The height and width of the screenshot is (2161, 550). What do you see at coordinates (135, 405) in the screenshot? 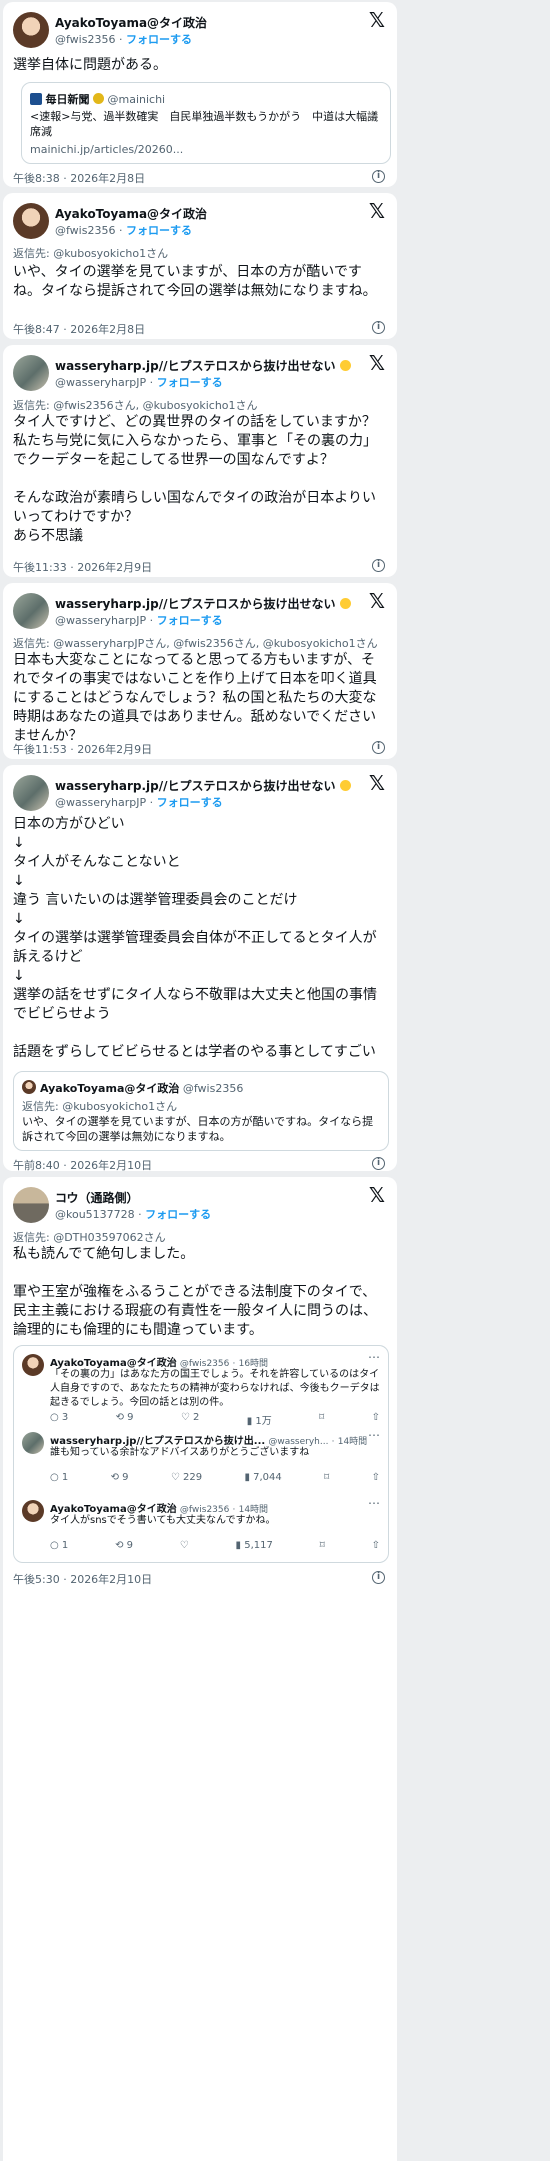
I see `reply-to-label: 返信先: @fwis2356さん, @kubosyokicho1さん` at bounding box center [135, 405].